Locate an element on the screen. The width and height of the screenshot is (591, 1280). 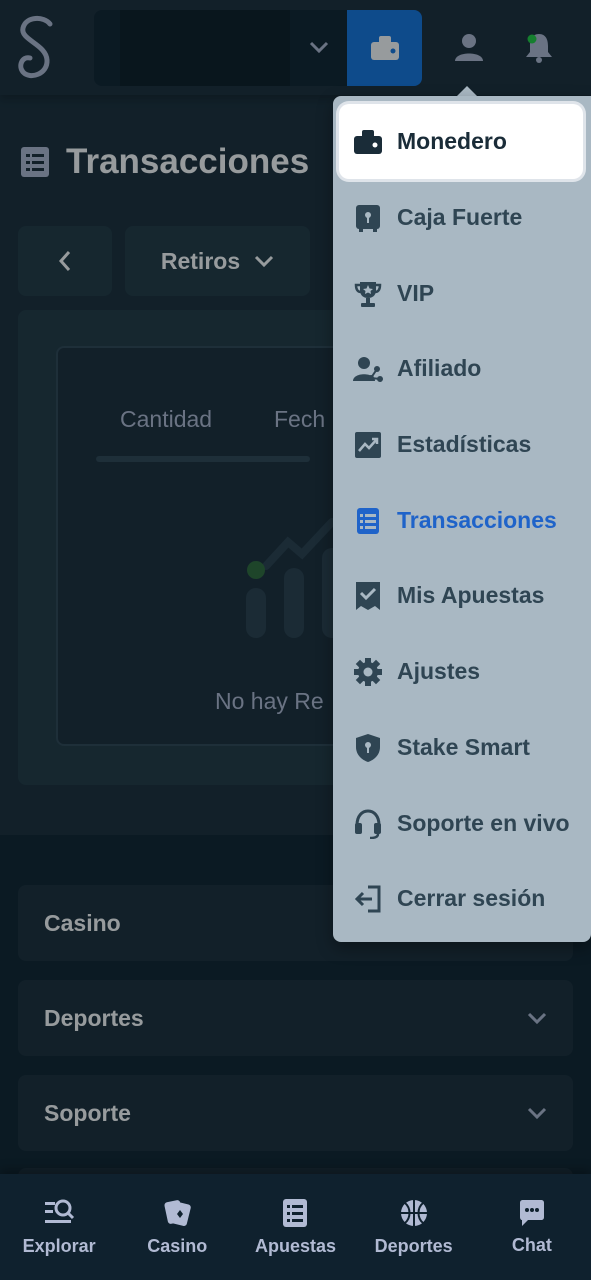
shield-icon is located at coordinates (368, 747).